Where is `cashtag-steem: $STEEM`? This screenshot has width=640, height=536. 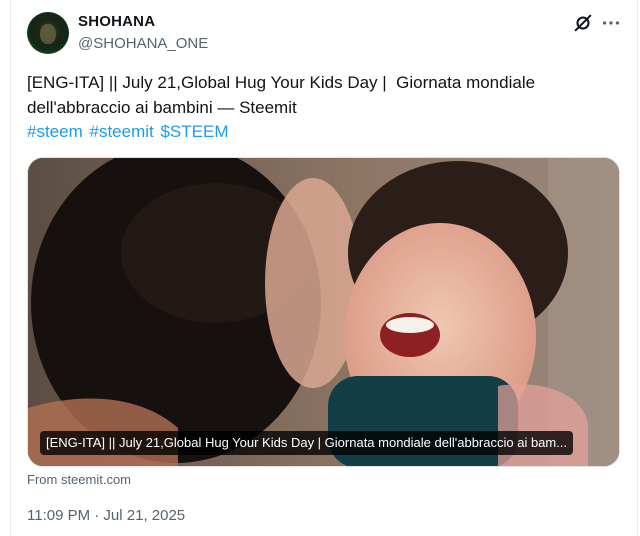 cashtag-steem: $STEEM is located at coordinates (194, 131).